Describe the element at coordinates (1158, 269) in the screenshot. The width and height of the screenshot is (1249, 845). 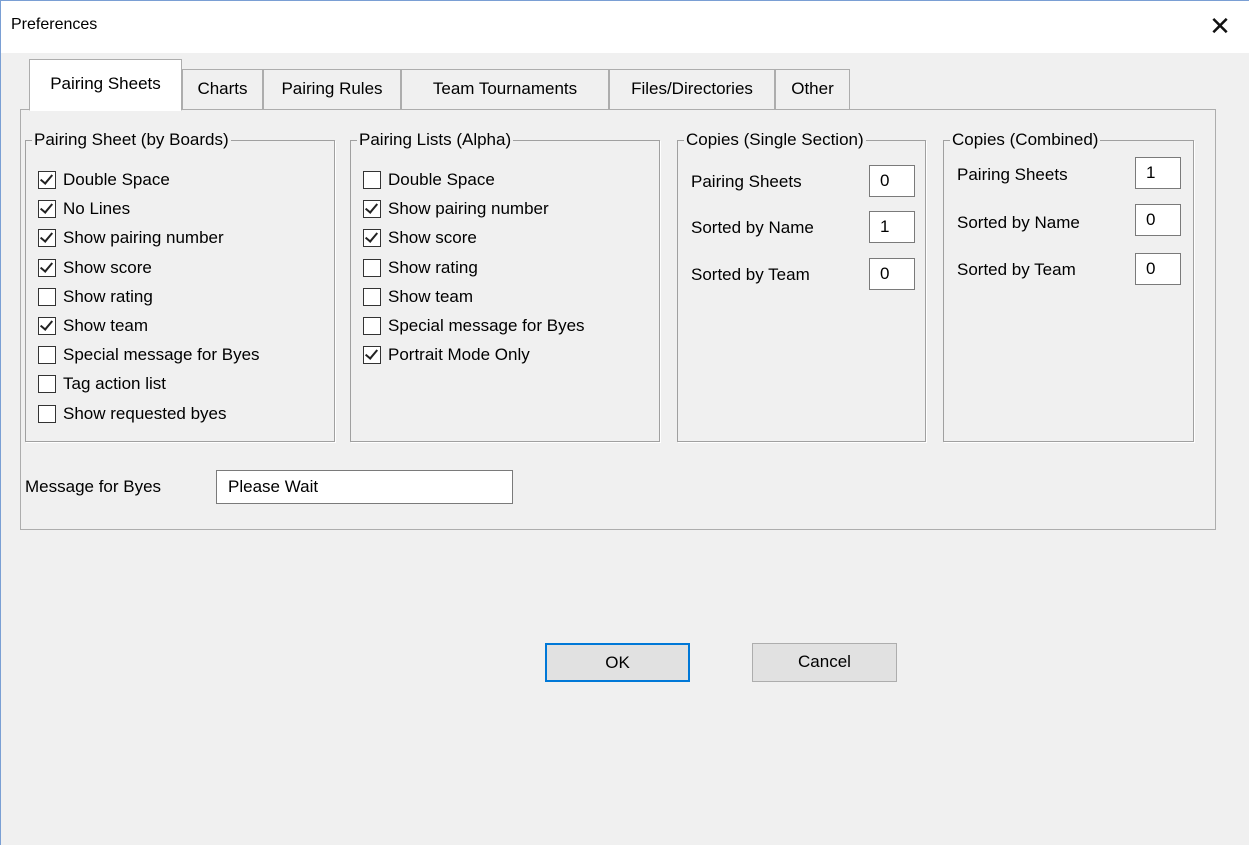
I see `copies-combined-sorted-team-input: 0` at that location.